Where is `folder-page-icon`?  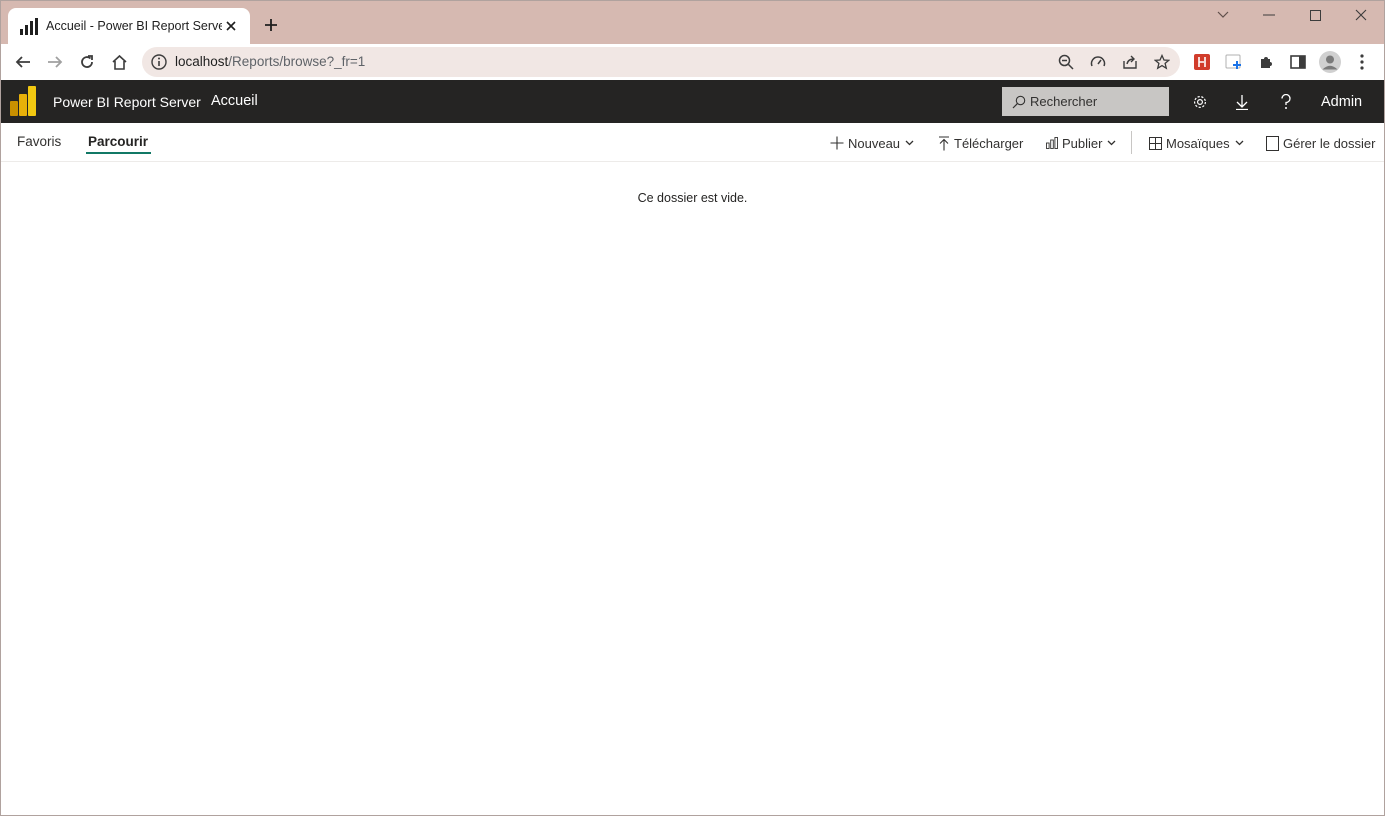 folder-page-icon is located at coordinates (1272, 143).